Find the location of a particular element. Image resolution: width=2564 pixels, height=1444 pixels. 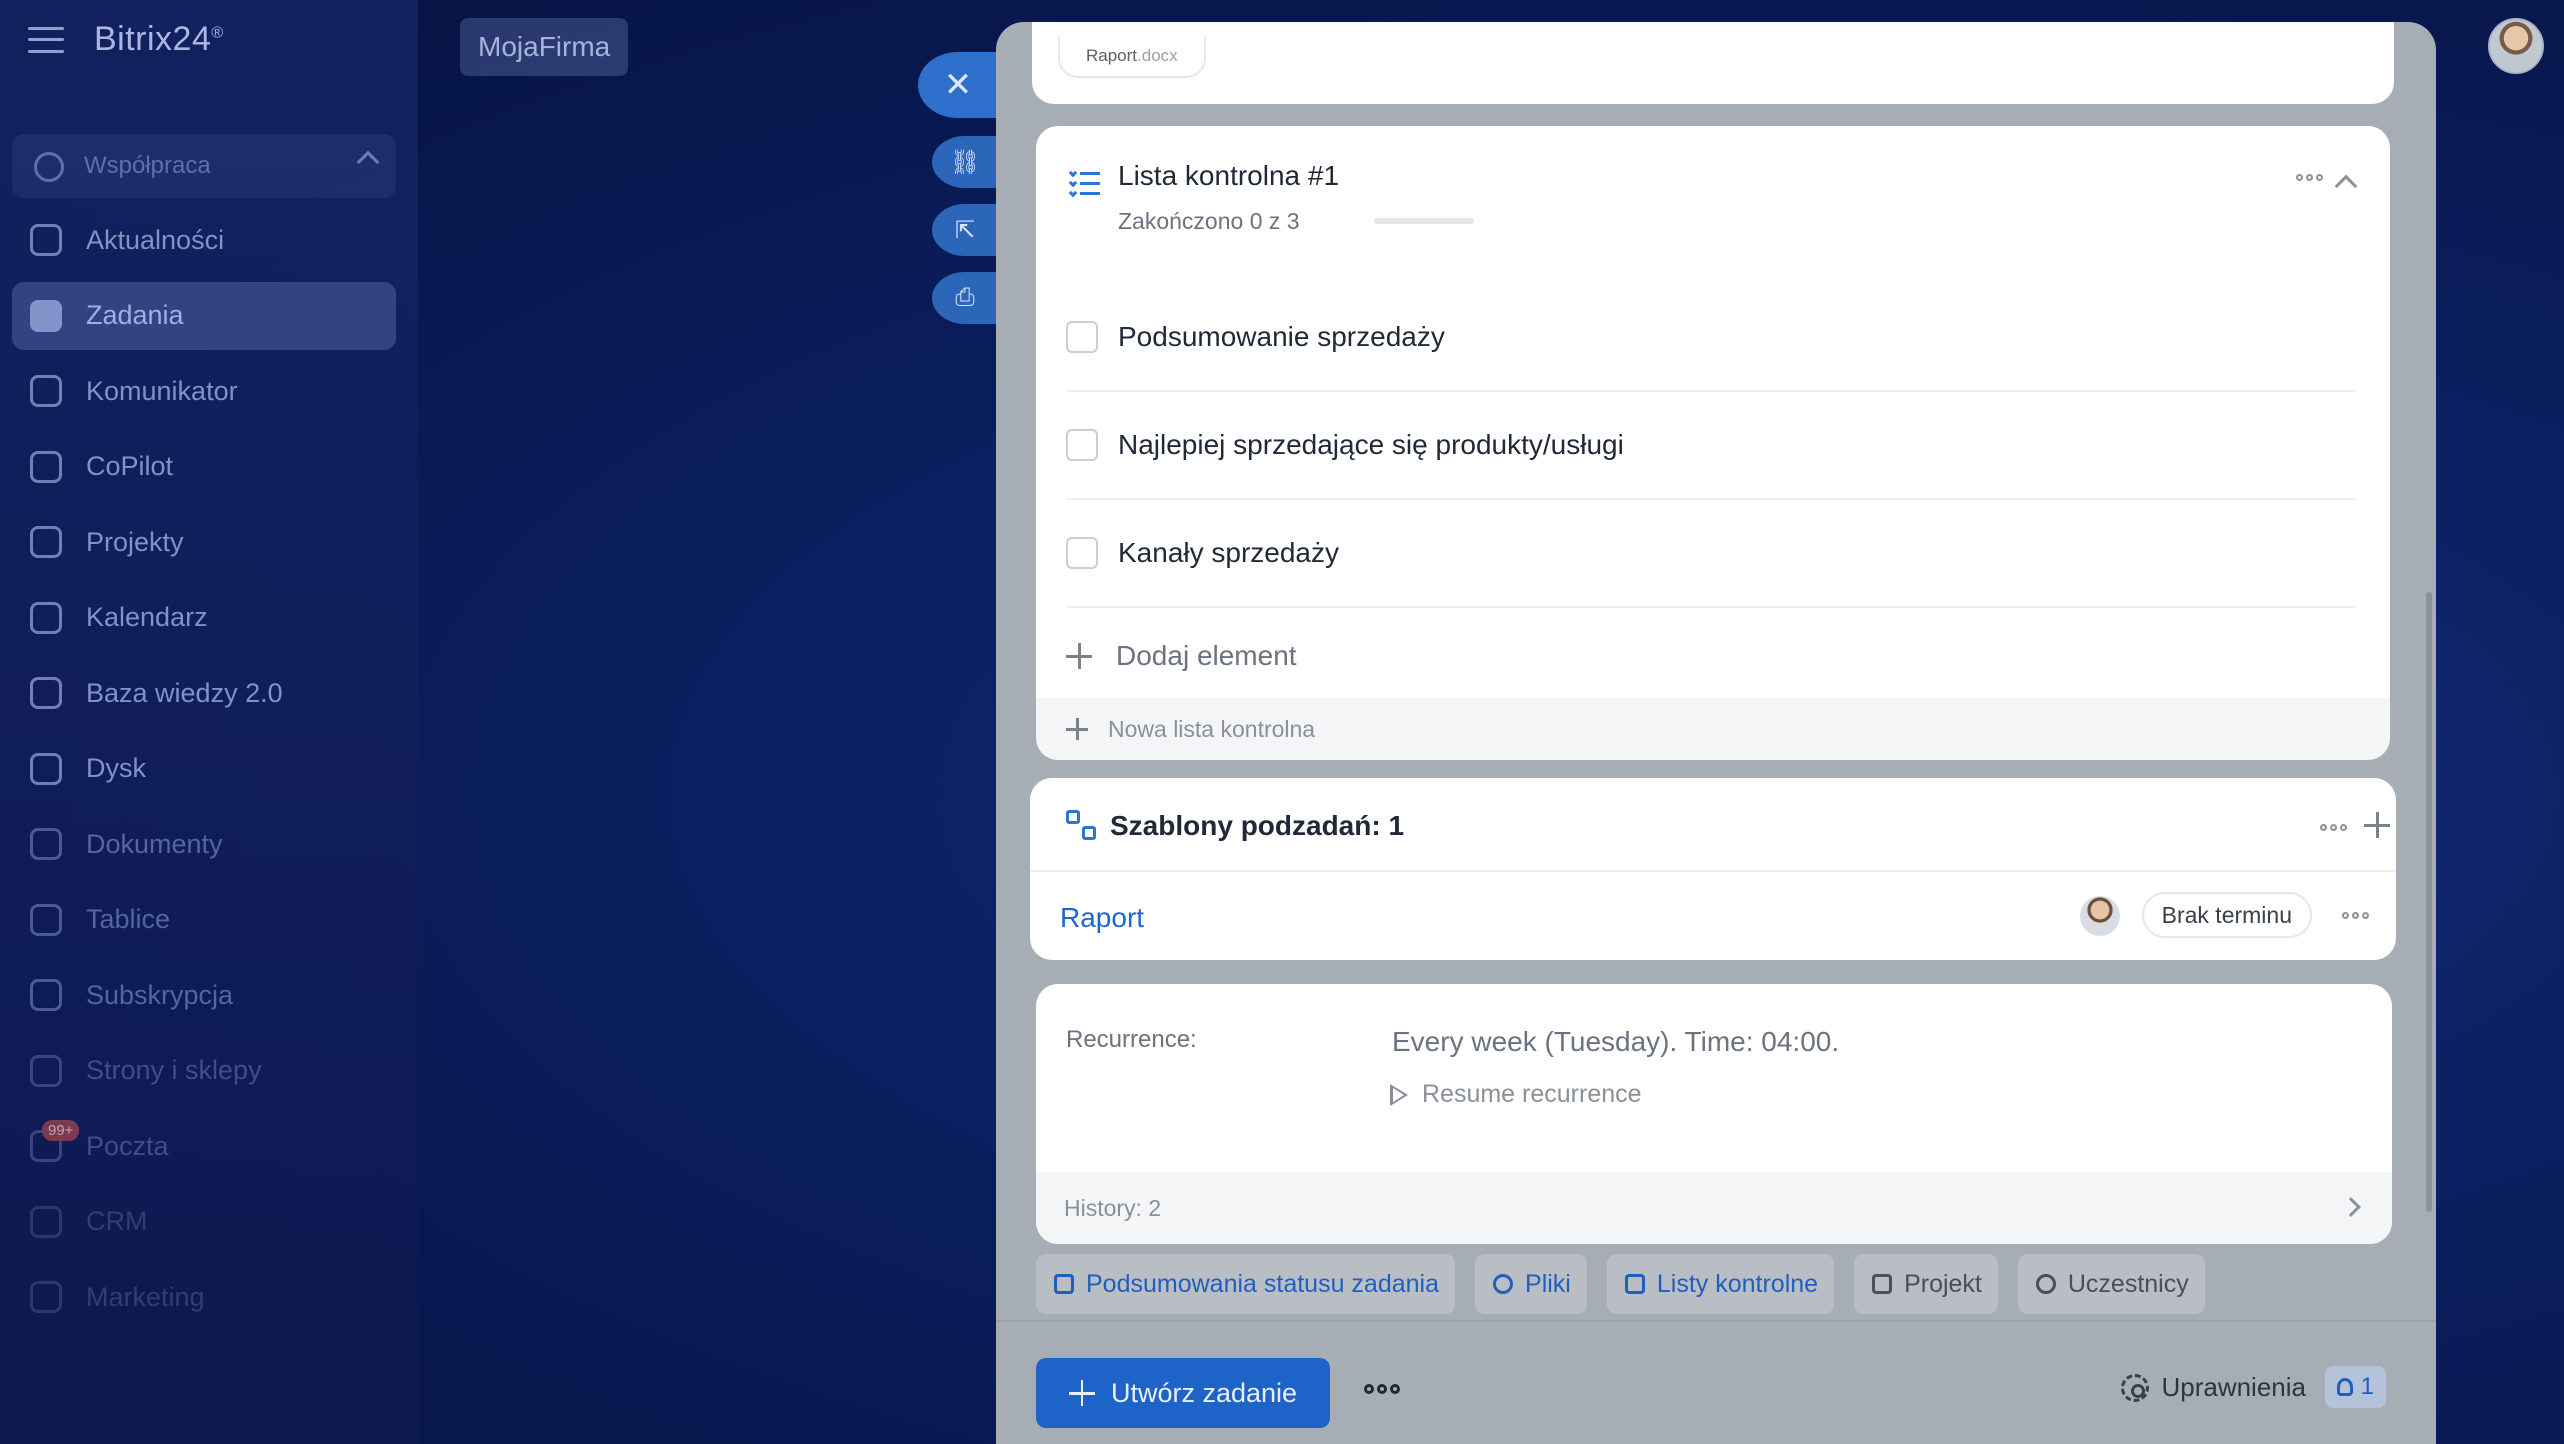

marketing-icon is located at coordinates (46, 1297).